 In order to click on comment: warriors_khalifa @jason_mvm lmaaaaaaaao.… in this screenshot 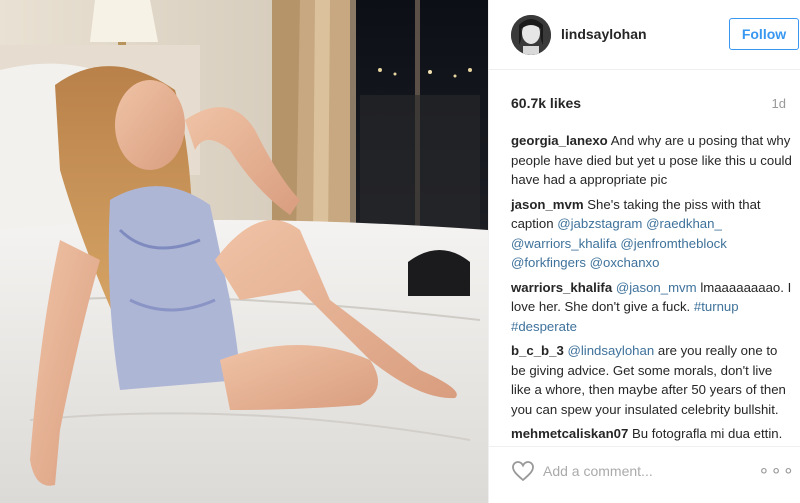, I will do `click(652, 307)`.